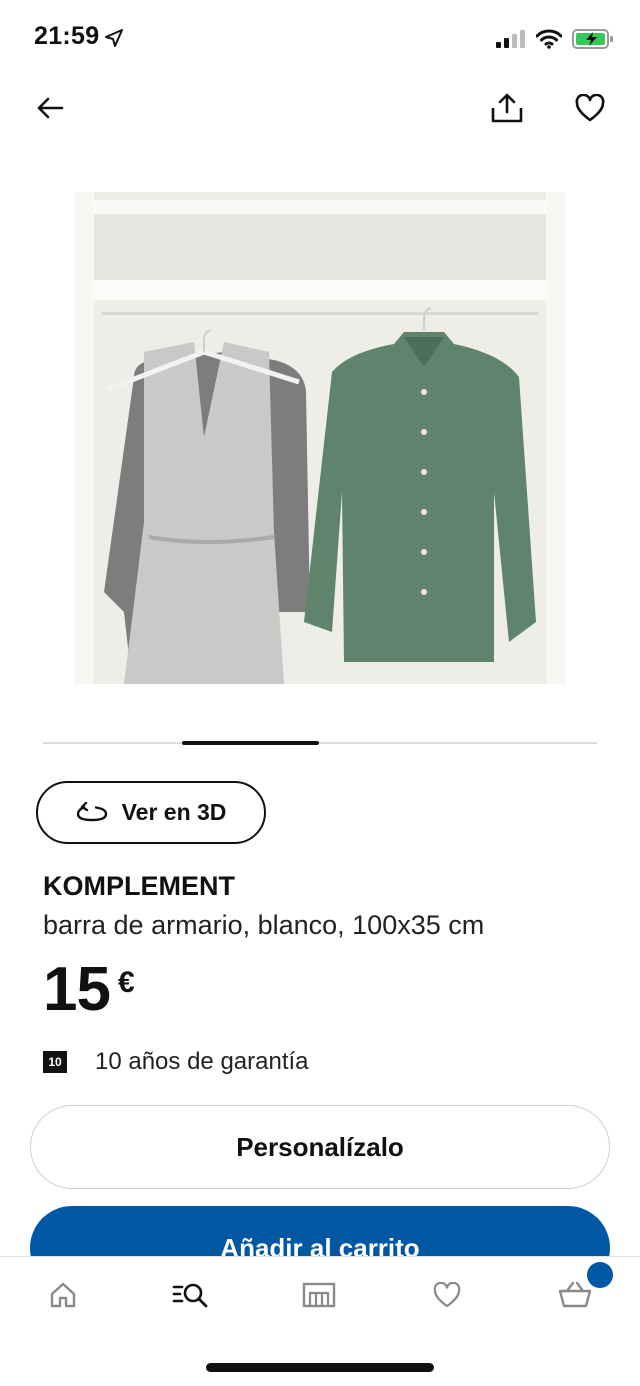 The image size is (640, 1386). What do you see at coordinates (67, 36) in the screenshot?
I see `status-time: 21:59` at bounding box center [67, 36].